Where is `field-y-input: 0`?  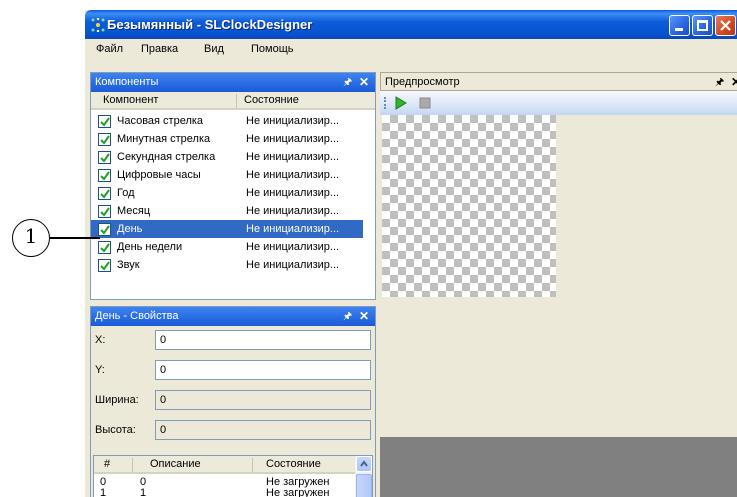
field-y-input: 0 is located at coordinates (263, 370).